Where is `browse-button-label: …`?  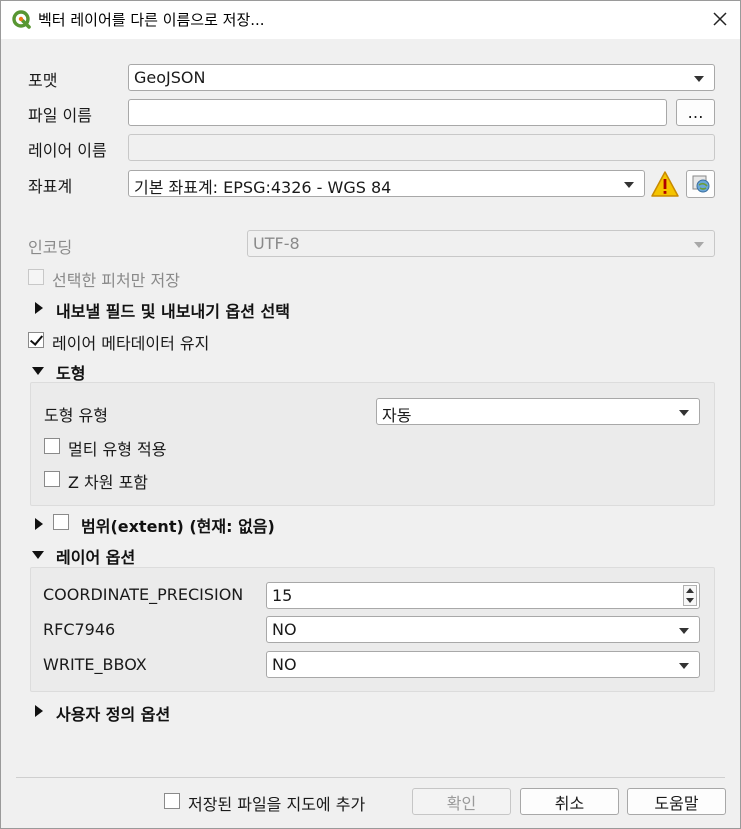
browse-button-label: … is located at coordinates (695, 112).